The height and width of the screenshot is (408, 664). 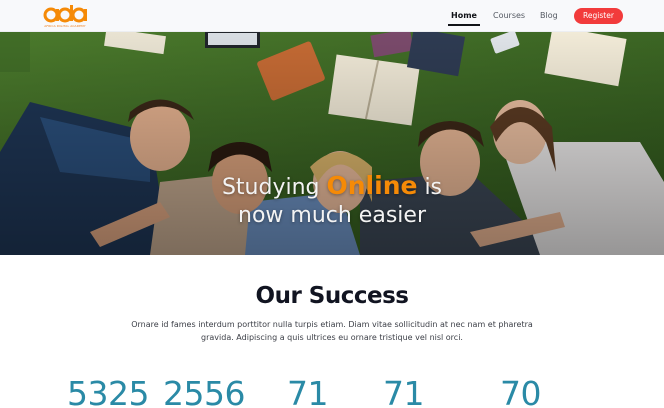 I want to click on hero-headline-suffix: is, so click(x=430, y=187).